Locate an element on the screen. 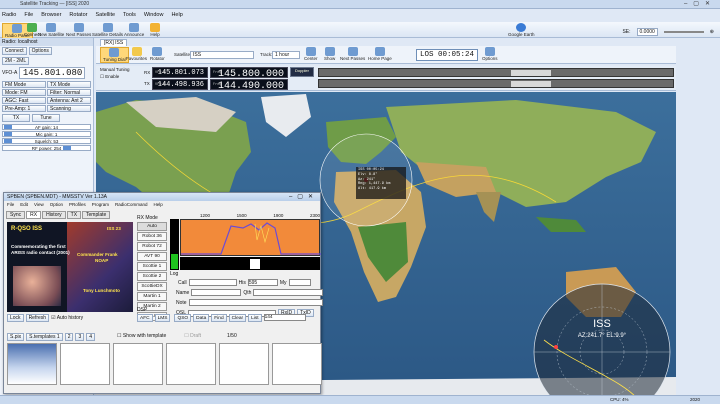 The image size is (720, 404). draft-checkbox: ☐ Draft is located at coordinates (192, 337).